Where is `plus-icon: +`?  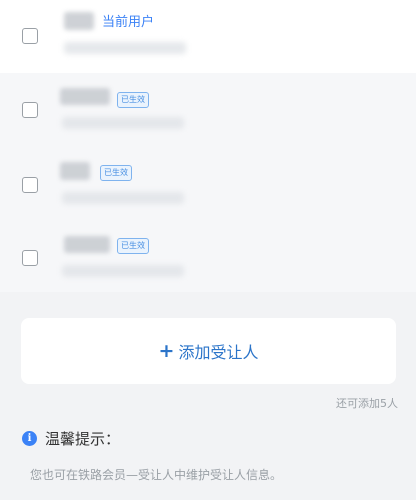 plus-icon: + is located at coordinates (166, 350).